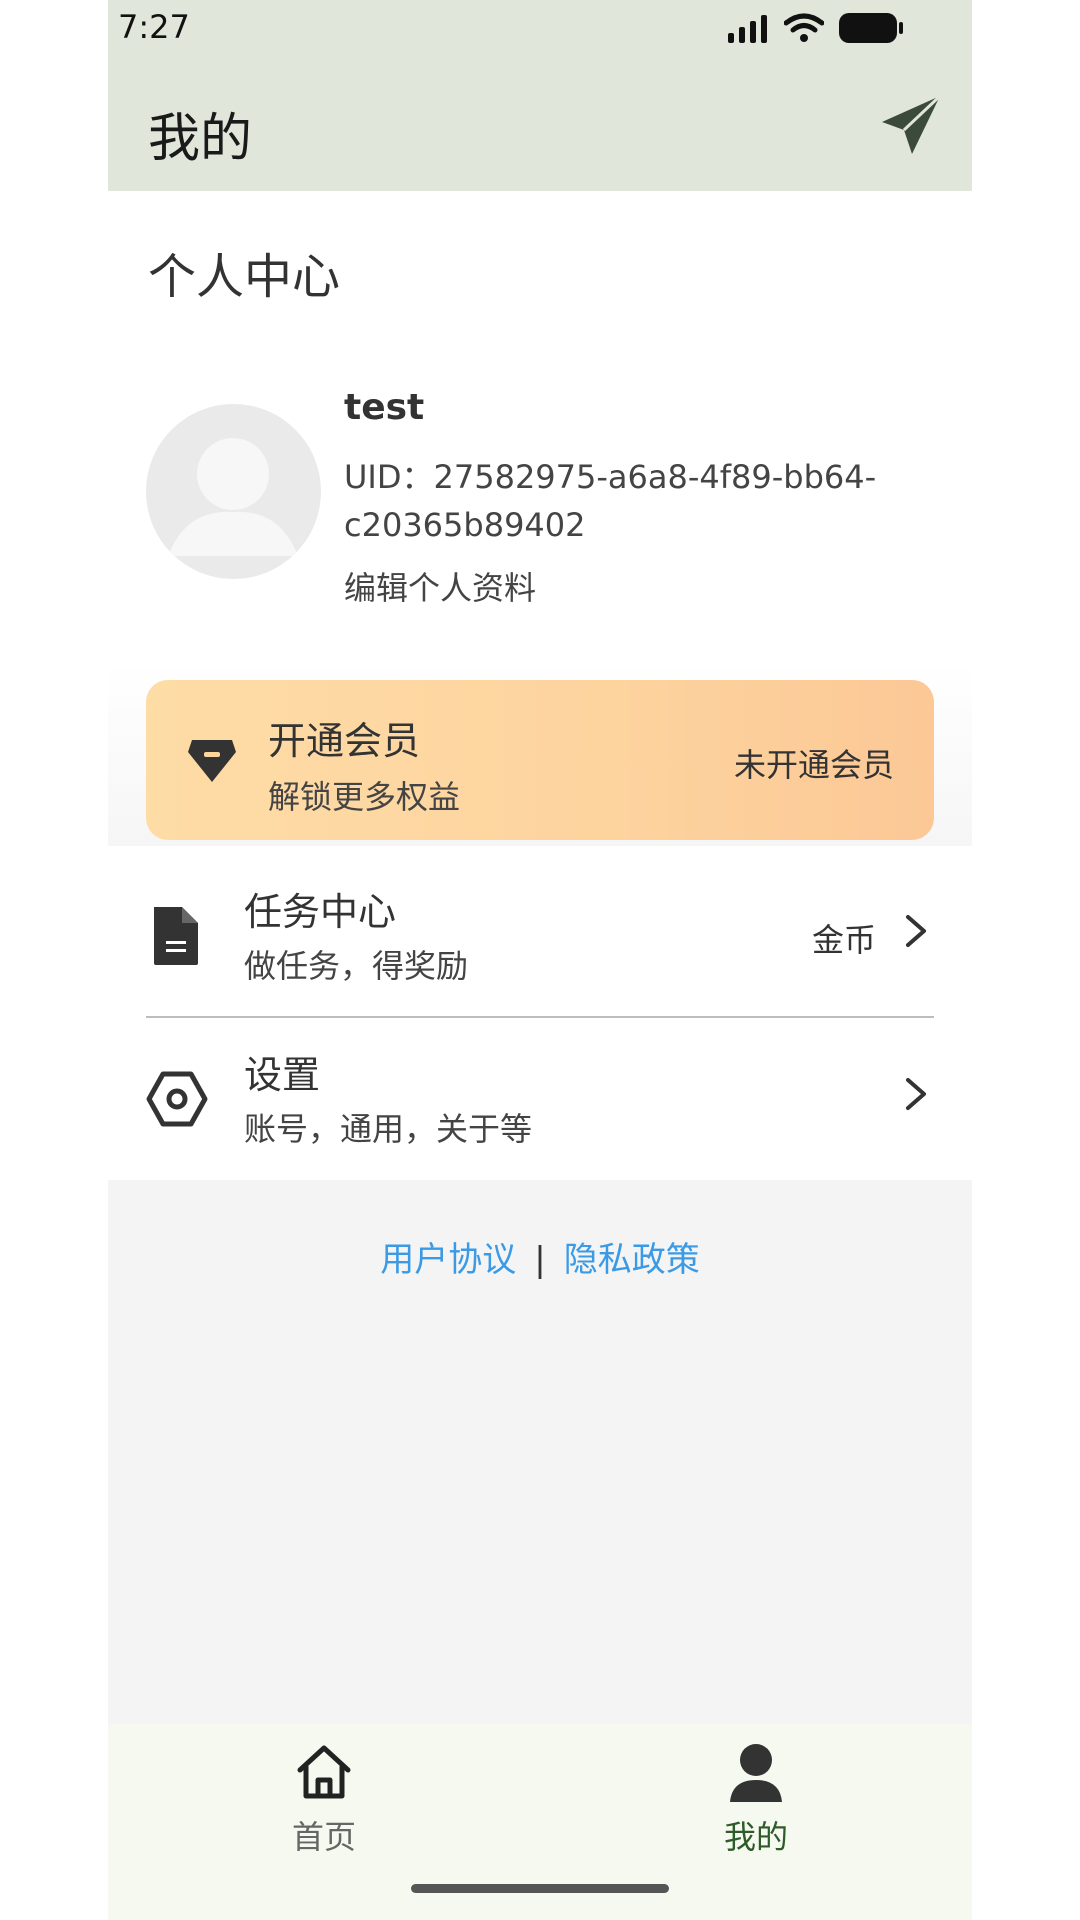 This screenshot has height=1920, width=1080. What do you see at coordinates (540, 1099) in the screenshot?
I see `menu-item-settings: 设置 账号，通用，关于等` at bounding box center [540, 1099].